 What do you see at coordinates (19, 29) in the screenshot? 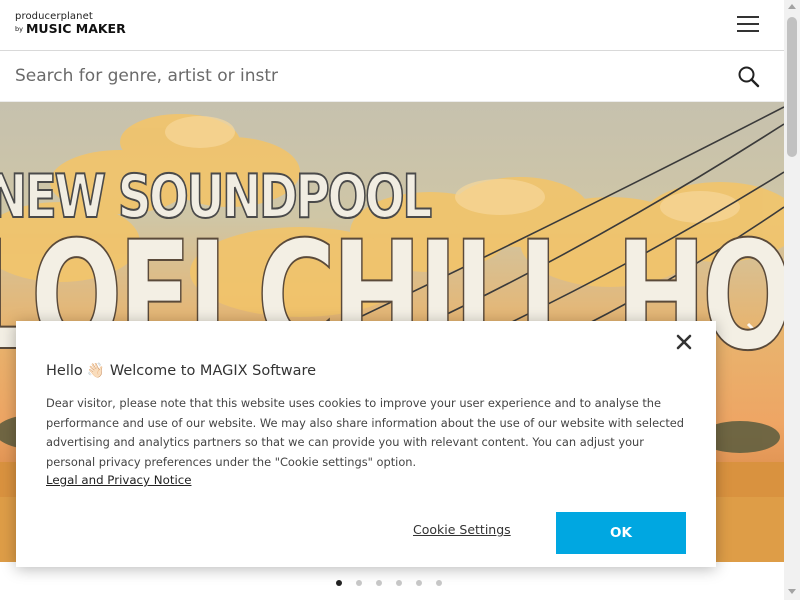
I see `logo-by: by` at bounding box center [19, 29].